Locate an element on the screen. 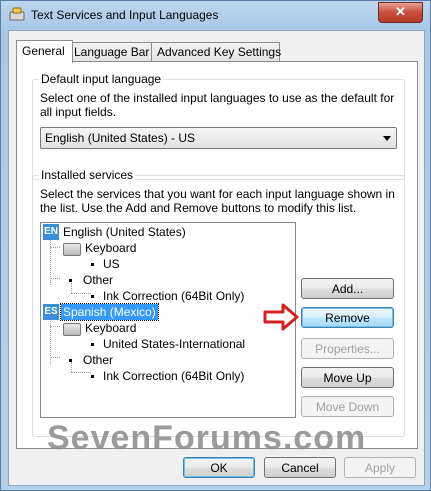 The height and width of the screenshot is (491, 431). tab-advanced-key-settings: Advanced Key Settings is located at coordinates (216, 52).